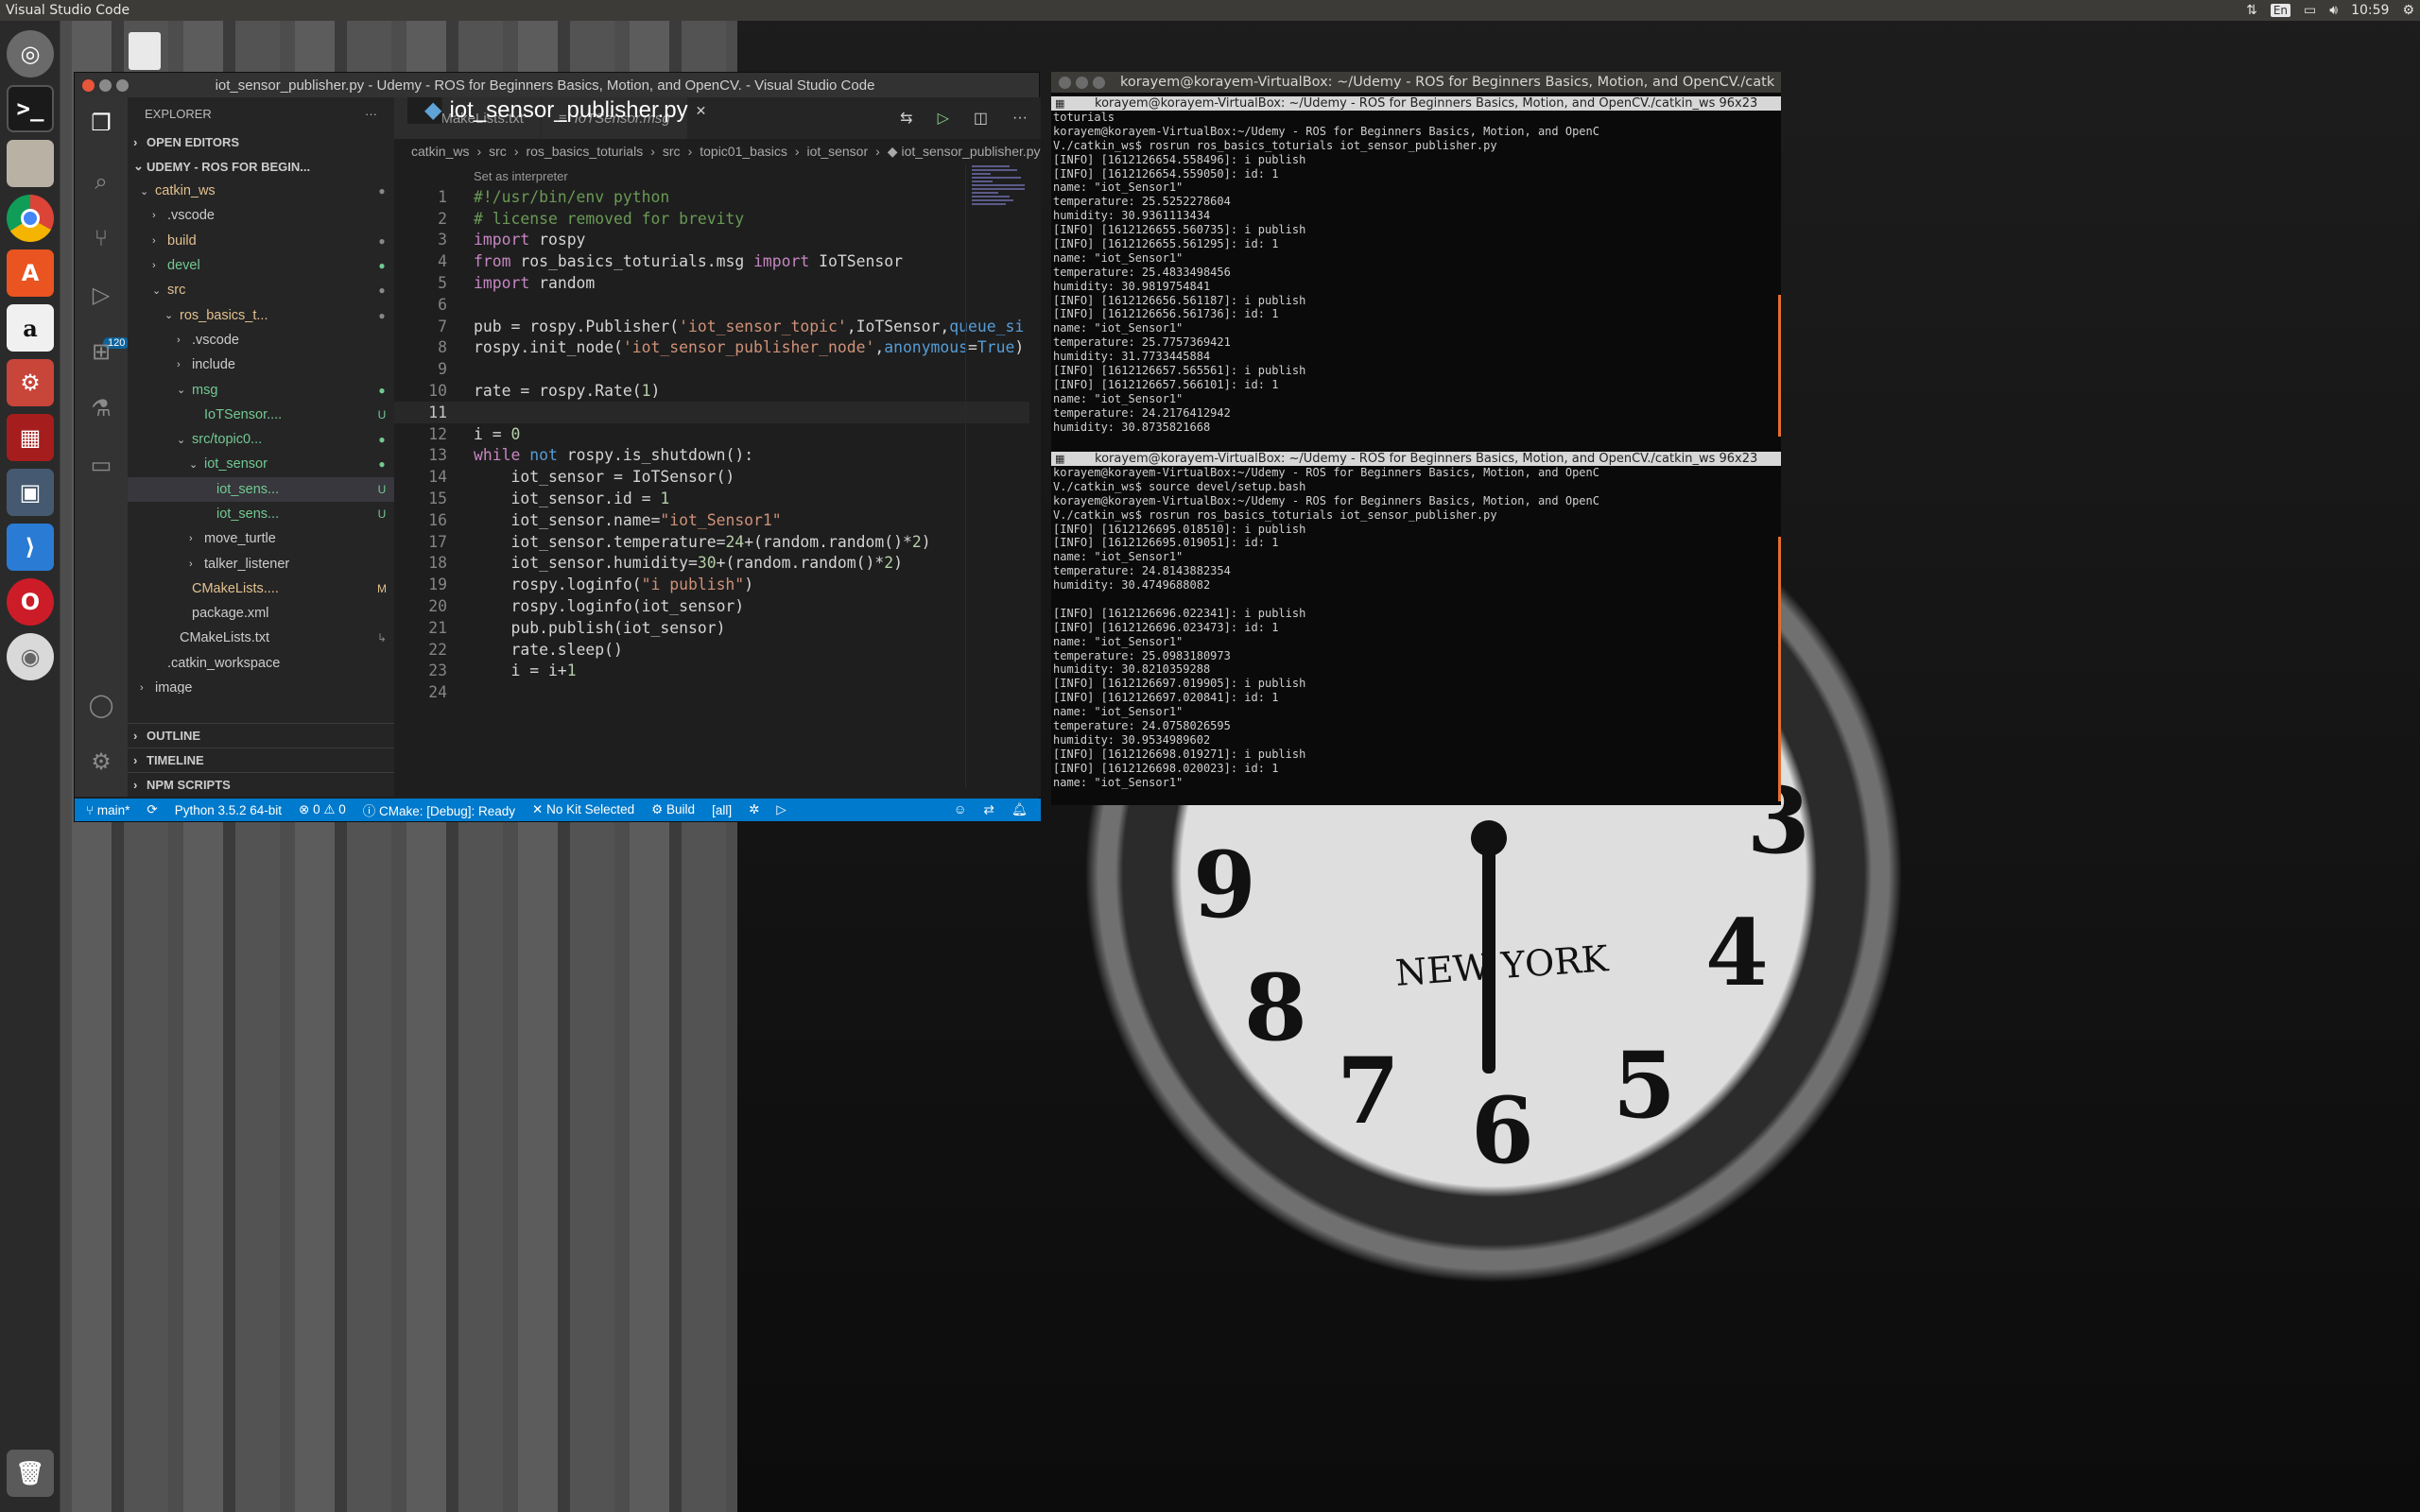  Describe the element at coordinates (439, 809) in the screenshot. I see `cmake-status: ⓘ CMake: [Debug]: Ready` at that location.